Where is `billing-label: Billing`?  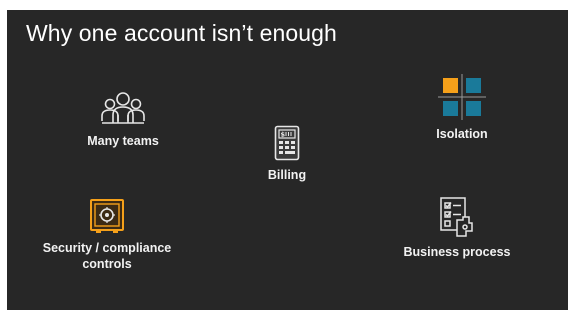
billing-label: Billing is located at coordinates (287, 175).